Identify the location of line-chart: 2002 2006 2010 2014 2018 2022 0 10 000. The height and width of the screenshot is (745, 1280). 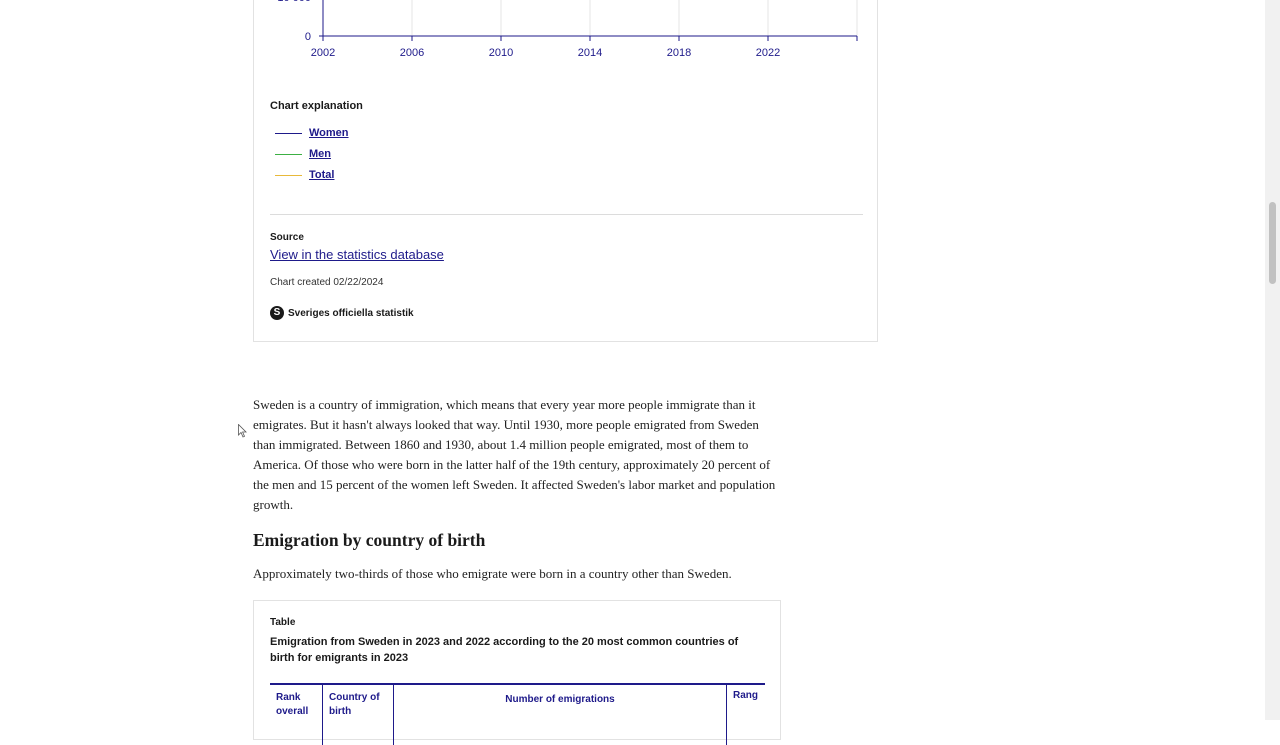
(567, 29).